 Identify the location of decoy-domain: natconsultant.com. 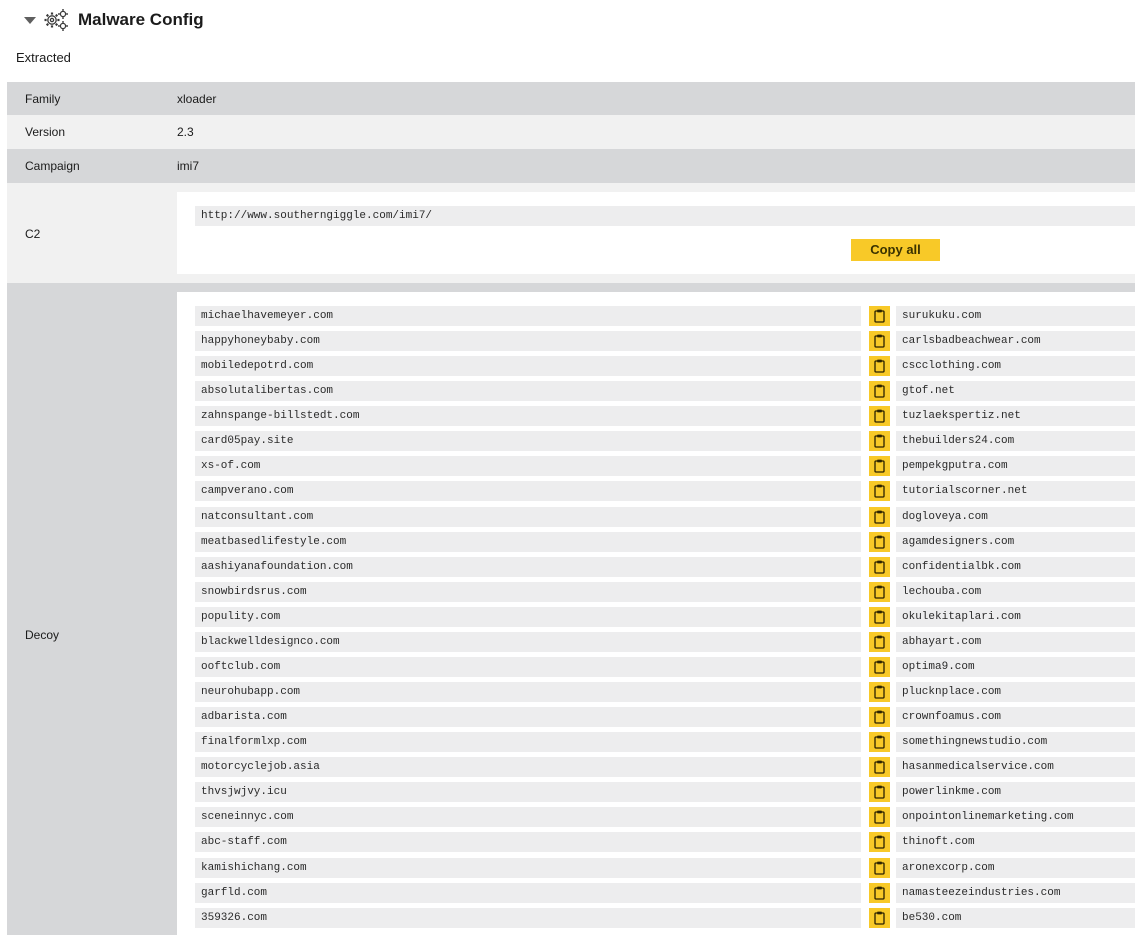
(528, 517).